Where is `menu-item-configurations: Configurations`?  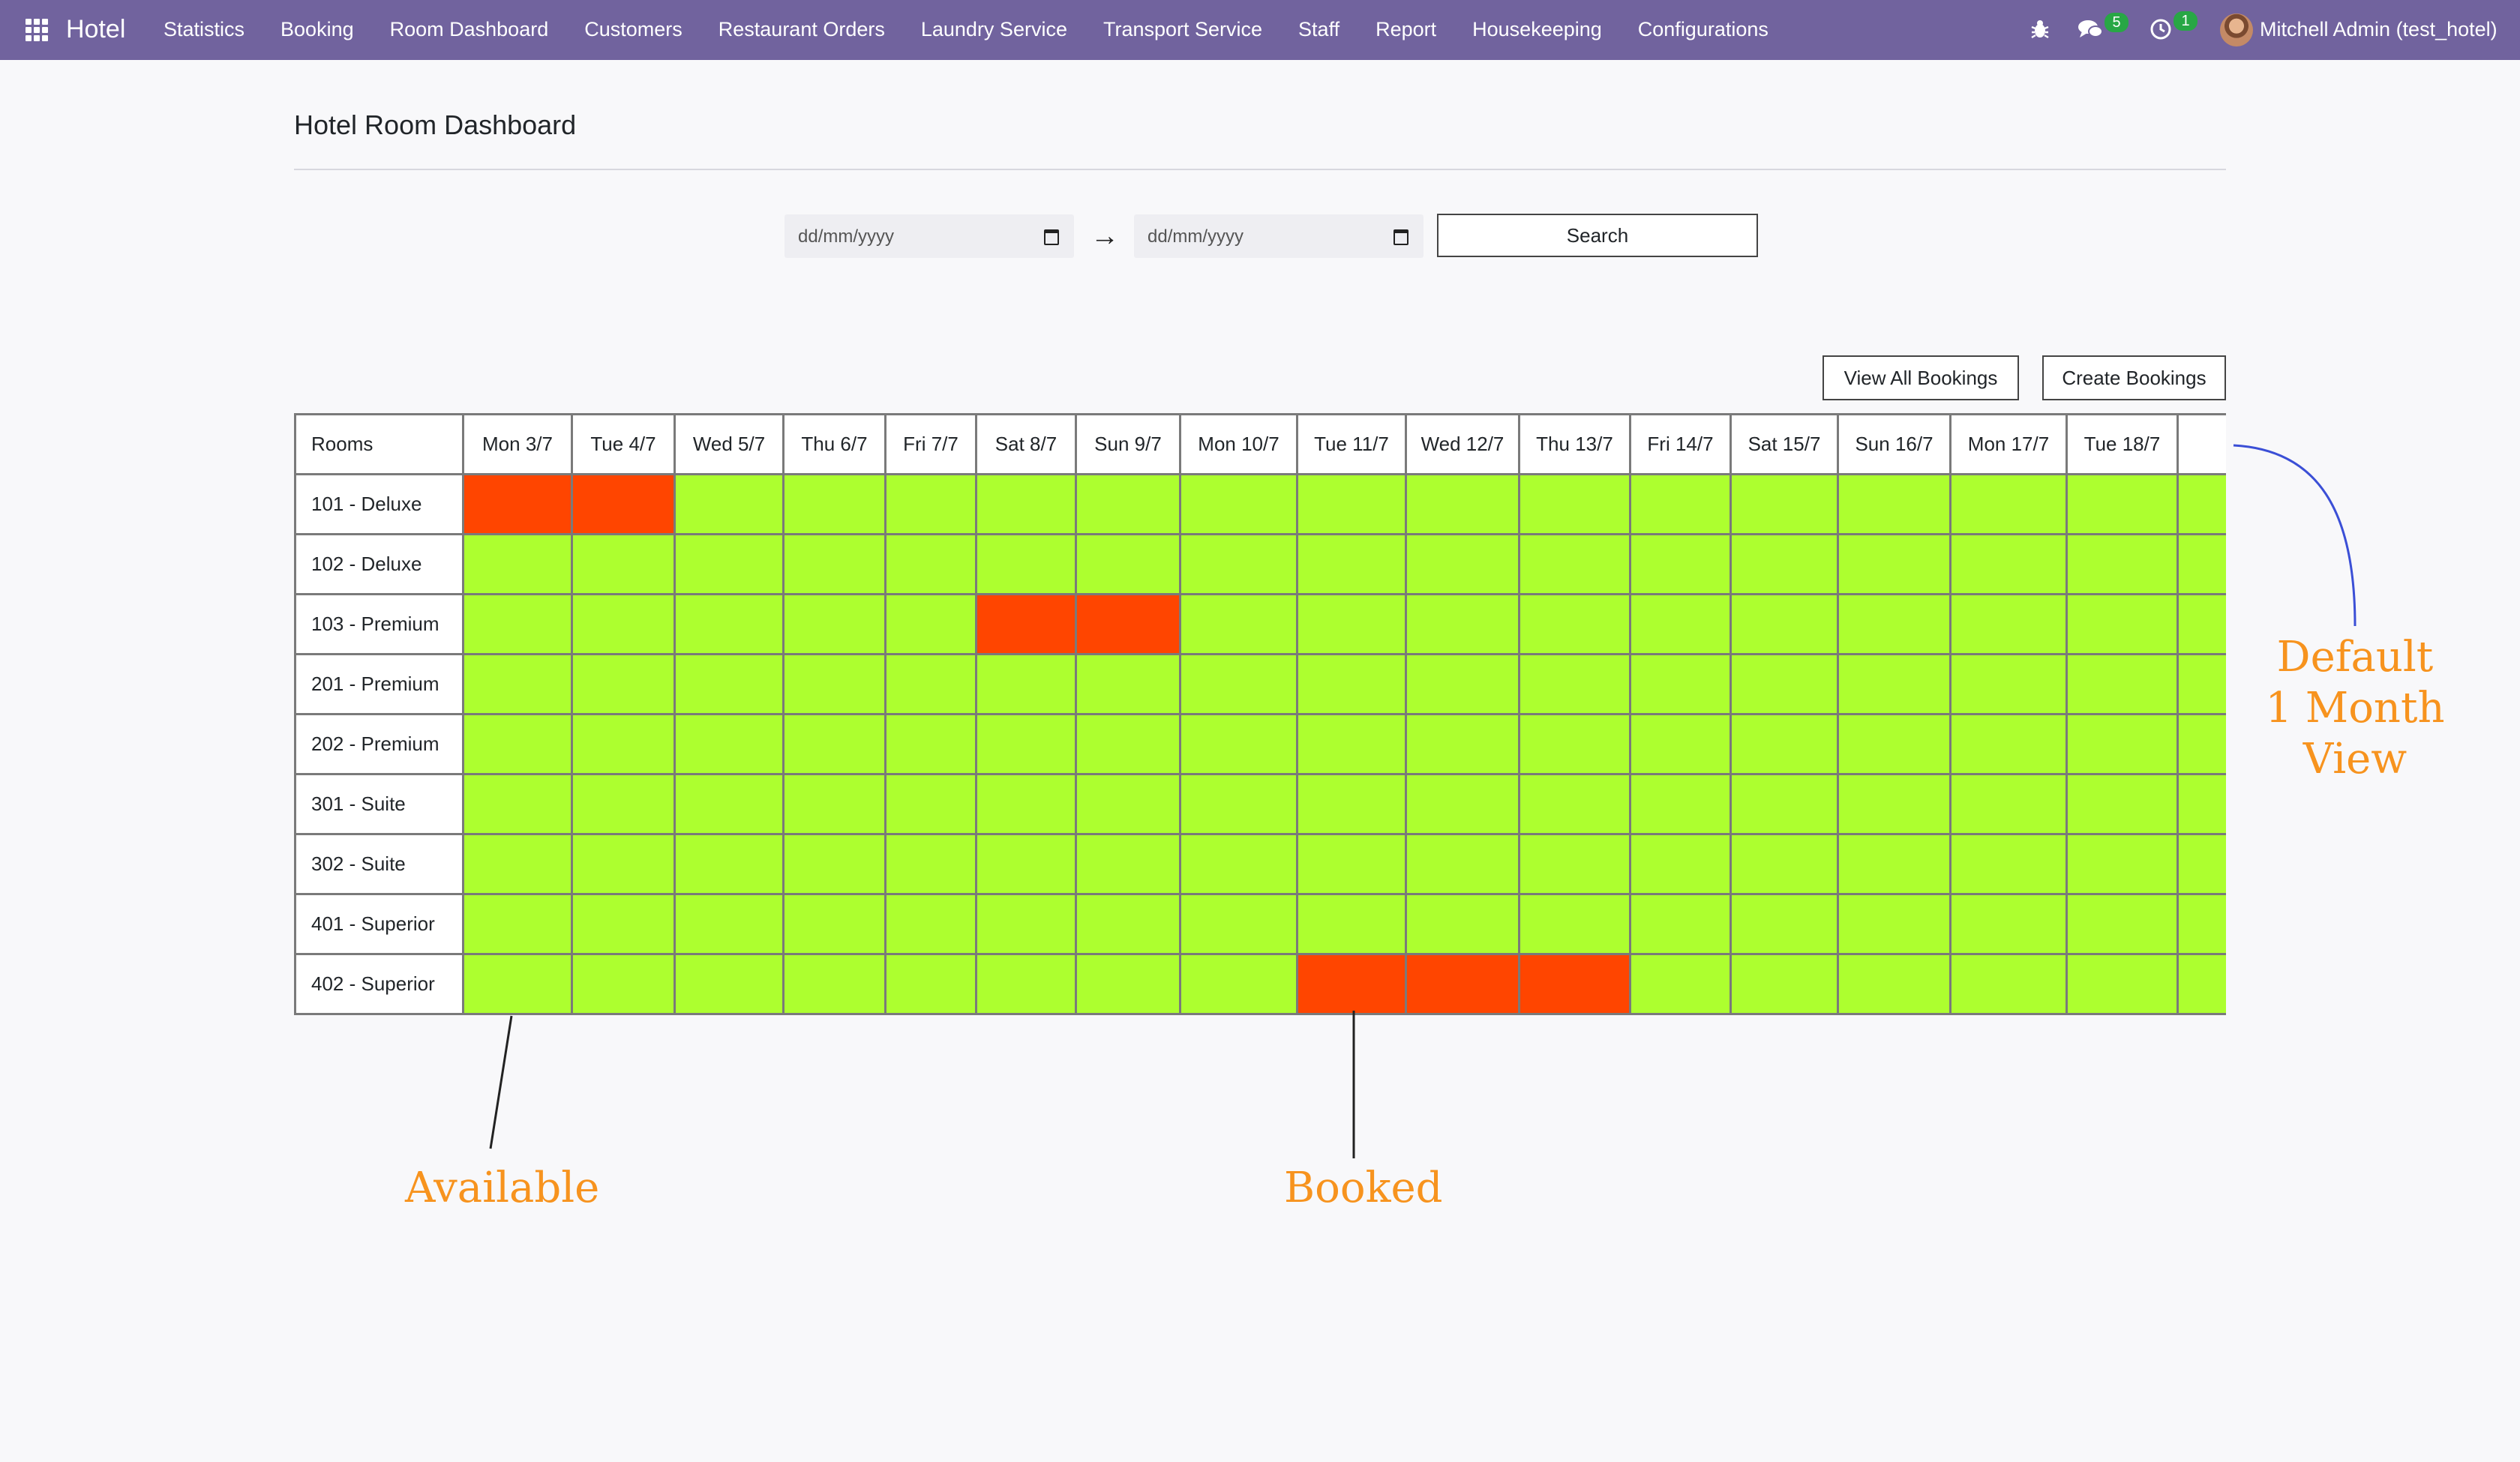
menu-item-configurations: Configurations is located at coordinates (1703, 29).